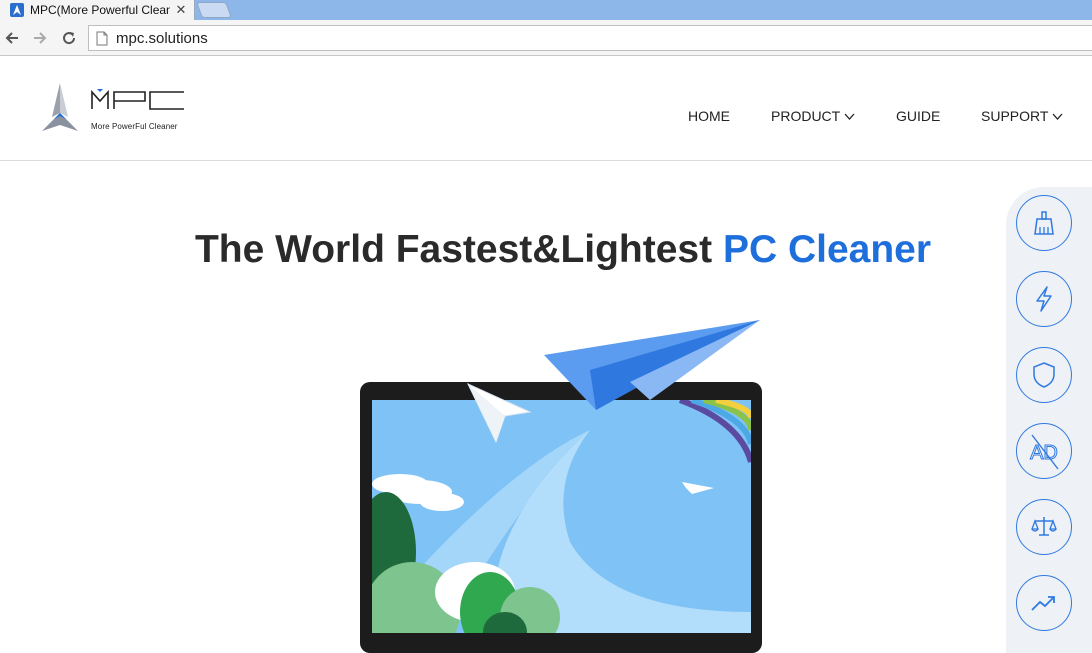 The image size is (1092, 653). Describe the element at coordinates (214, 10) in the screenshot. I see `new-tab-button` at that location.